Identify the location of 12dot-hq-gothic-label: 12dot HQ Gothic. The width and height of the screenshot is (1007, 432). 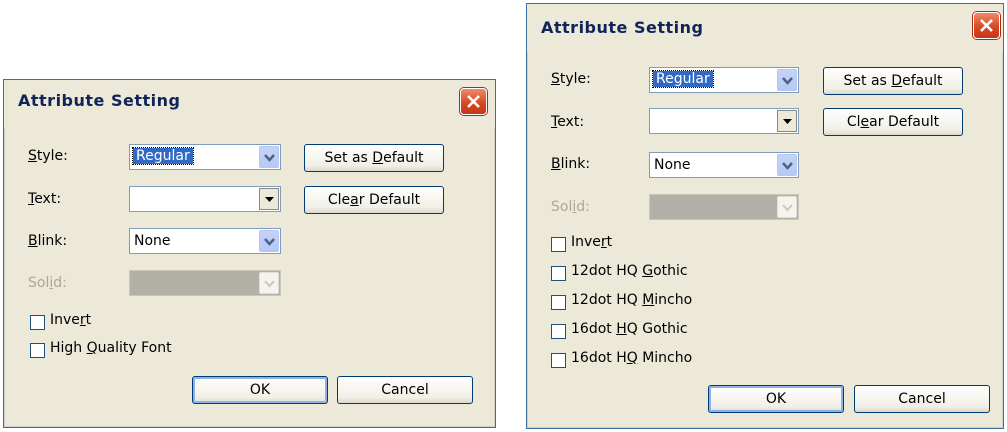
(629, 271).